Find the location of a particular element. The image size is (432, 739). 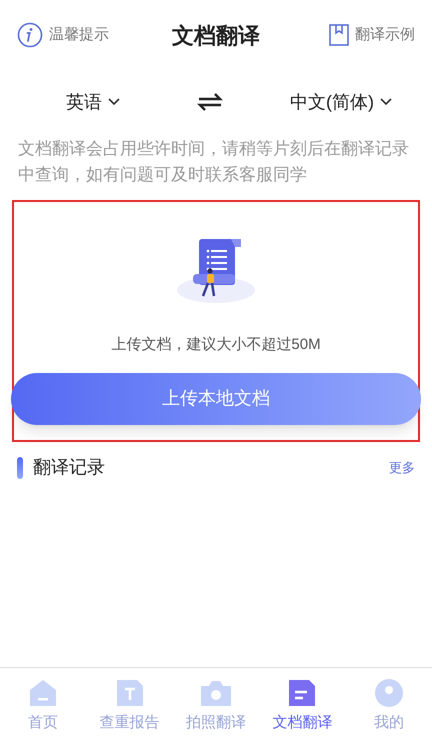

example-link: 翻译示例 is located at coordinates (385, 35).